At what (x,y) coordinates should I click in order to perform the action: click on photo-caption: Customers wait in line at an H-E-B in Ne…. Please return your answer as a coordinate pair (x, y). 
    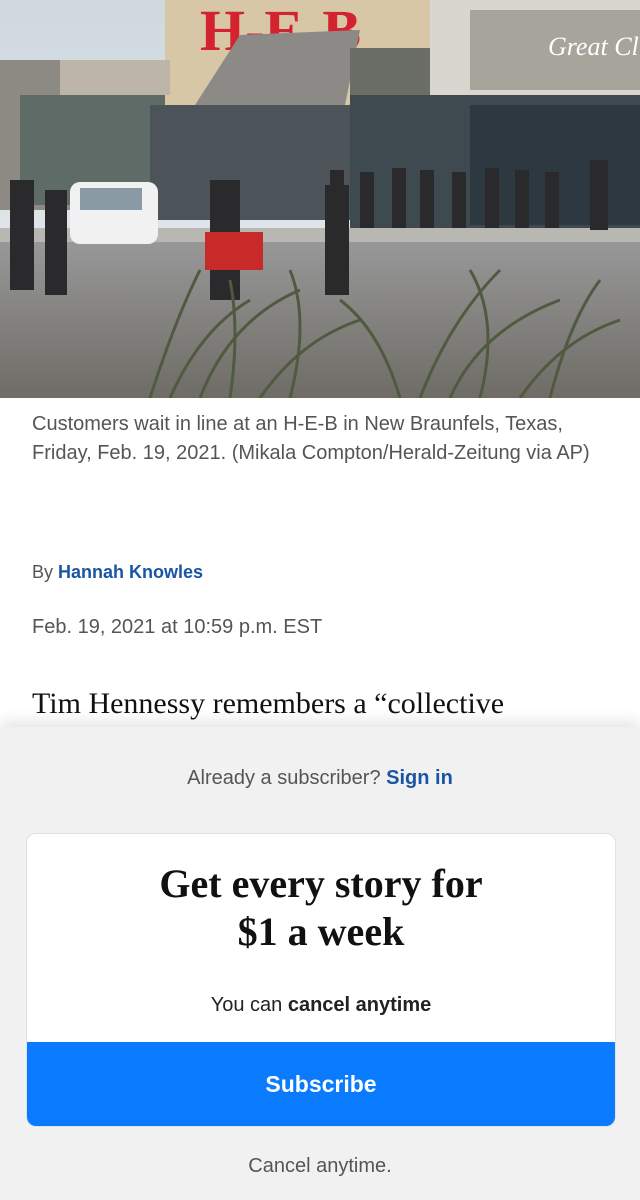
    Looking at the image, I should click on (311, 438).